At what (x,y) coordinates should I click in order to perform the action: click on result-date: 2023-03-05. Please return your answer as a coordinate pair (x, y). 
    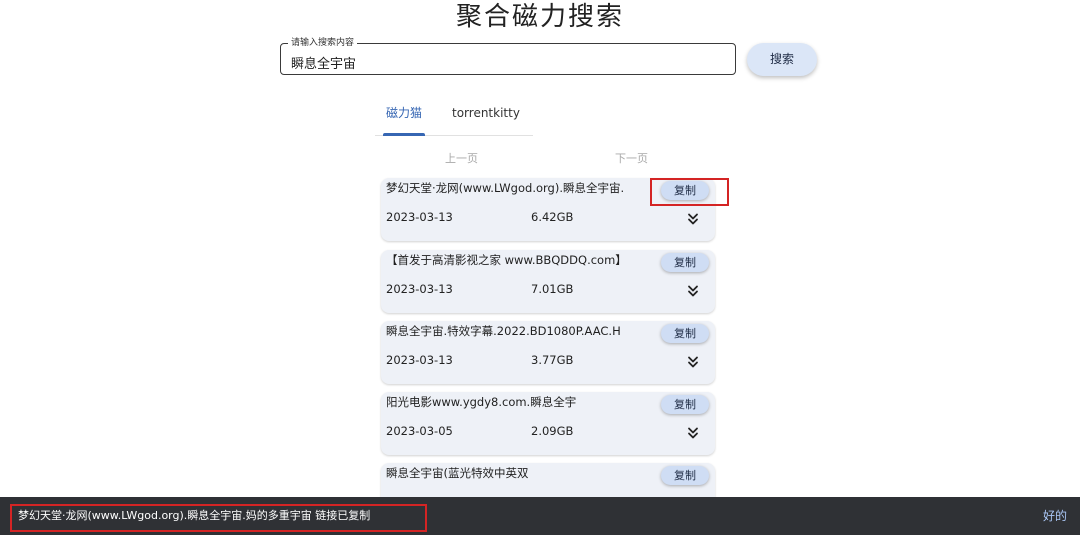
    Looking at the image, I should click on (419, 431).